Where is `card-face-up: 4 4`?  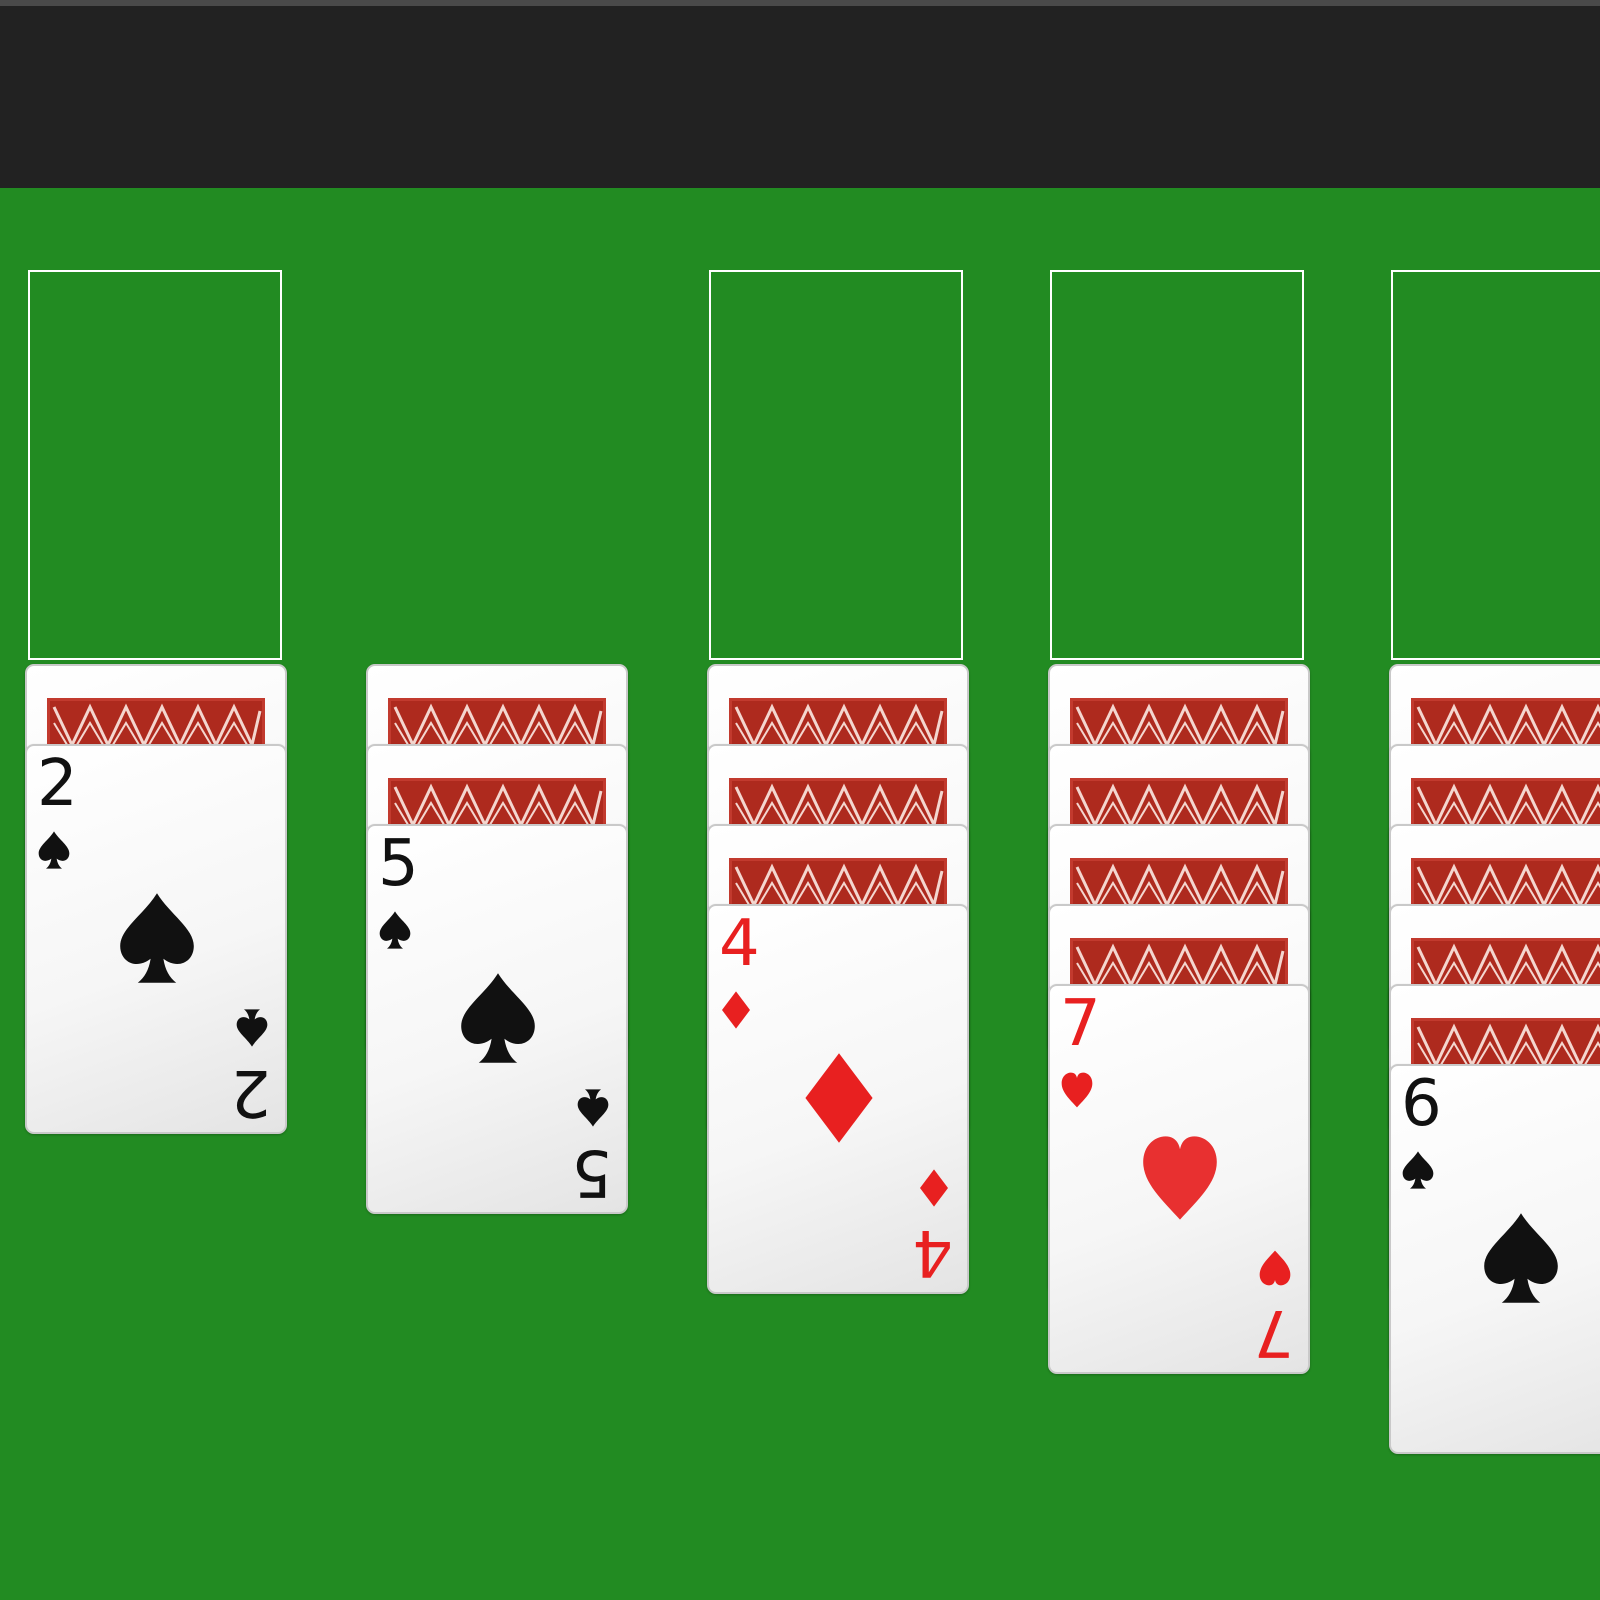 card-face-up: 4 4 is located at coordinates (838, 1099).